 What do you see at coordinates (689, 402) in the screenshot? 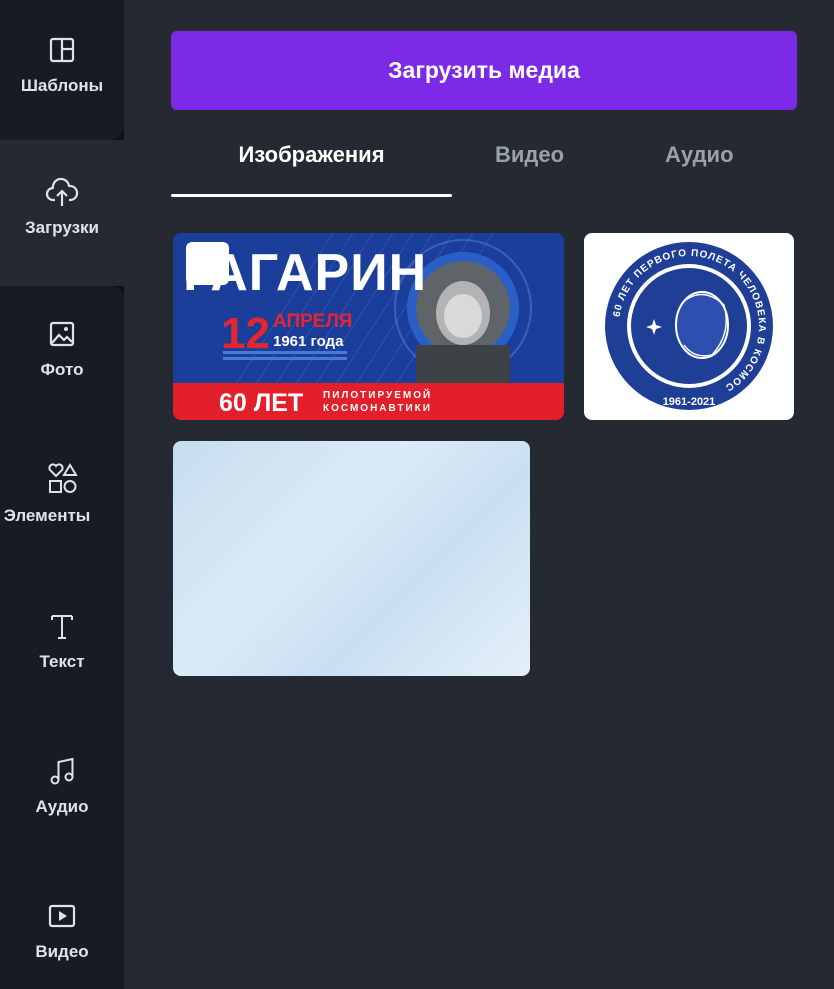
I see `emblem-years: 1961-2021` at bounding box center [689, 402].